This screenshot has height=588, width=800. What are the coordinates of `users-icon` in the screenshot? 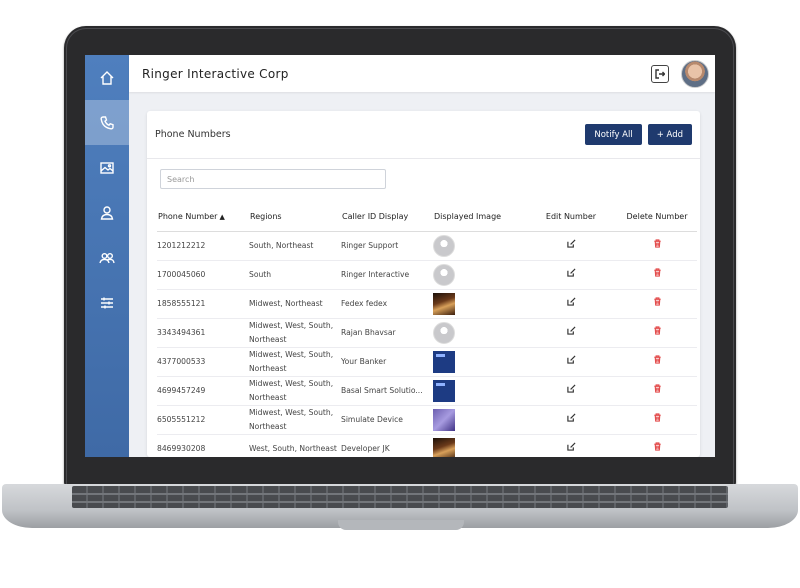 It's located at (107, 257).